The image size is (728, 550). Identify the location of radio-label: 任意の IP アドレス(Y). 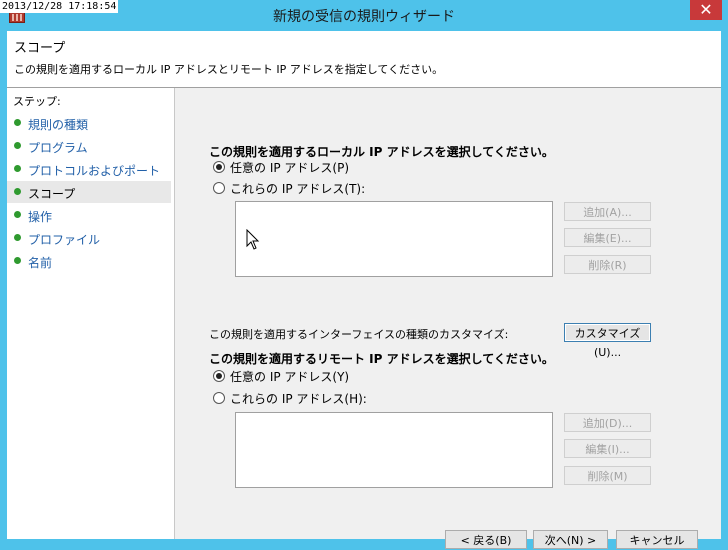
(290, 377).